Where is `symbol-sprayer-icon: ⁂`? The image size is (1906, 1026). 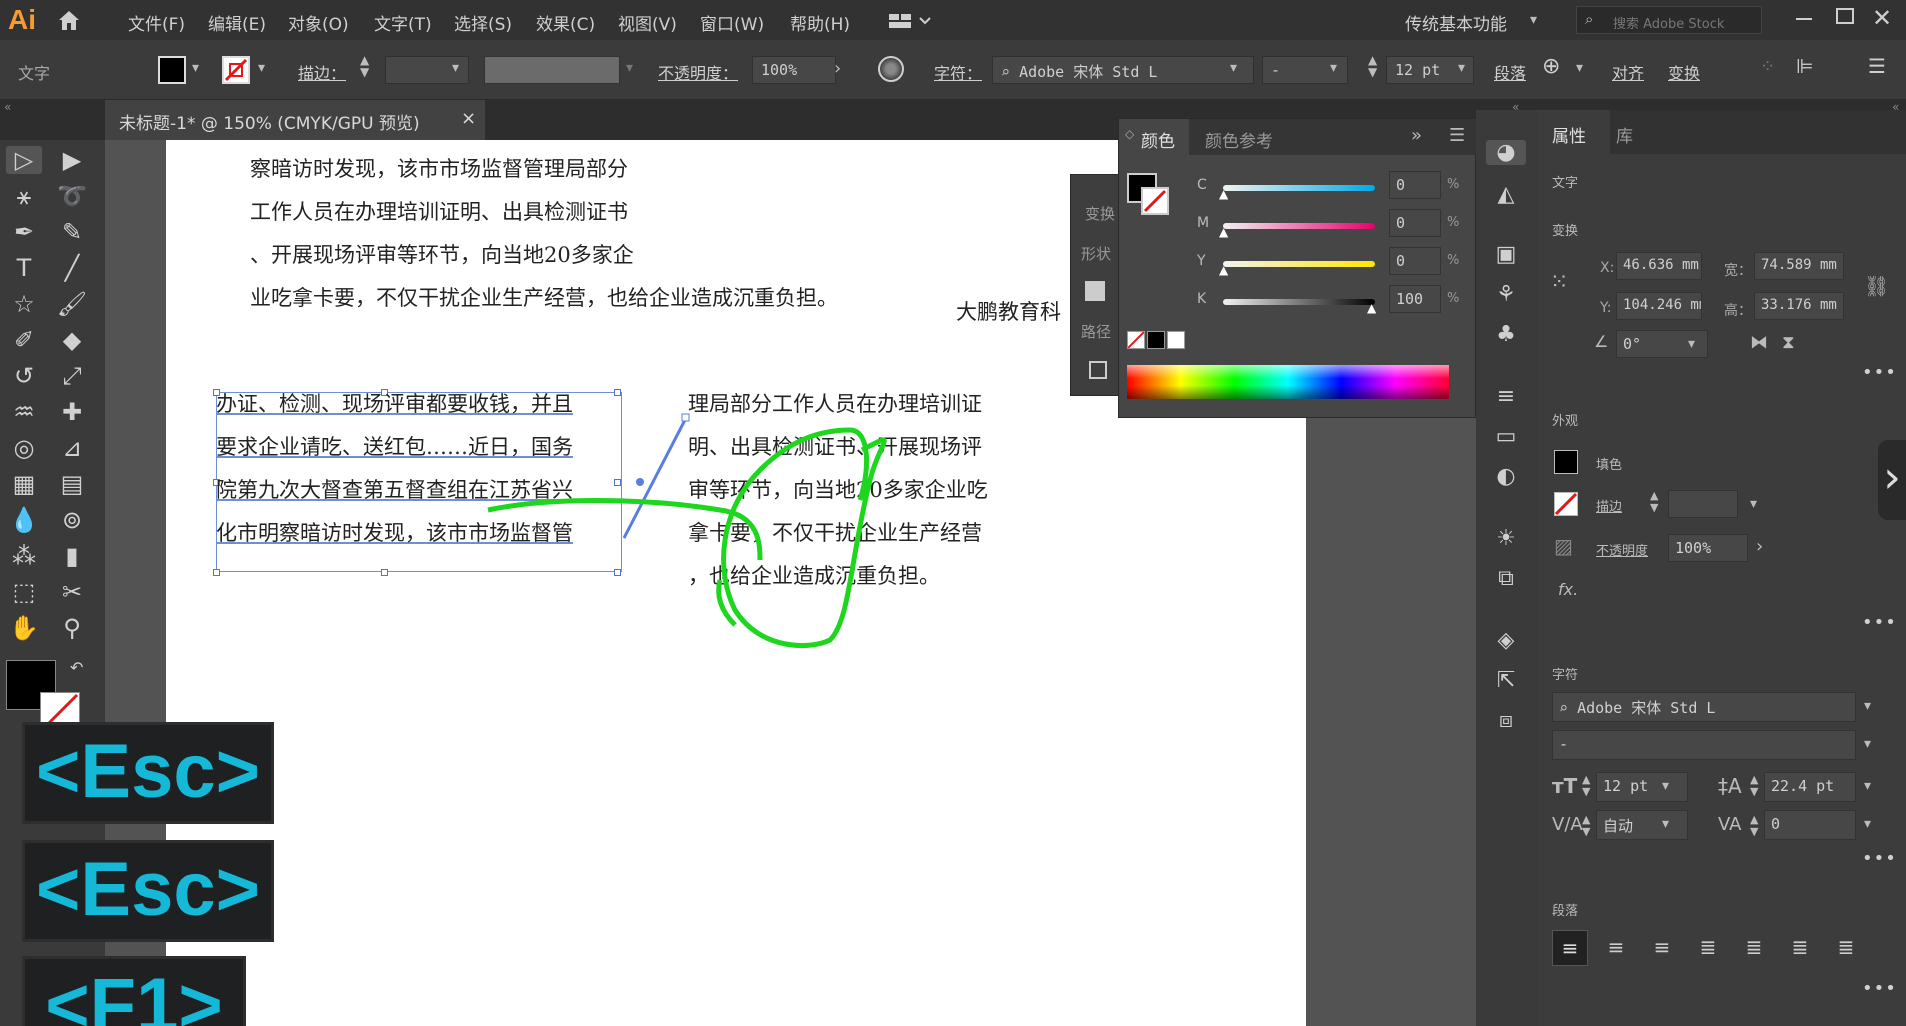 symbol-sprayer-icon: ⁂ is located at coordinates (24, 556).